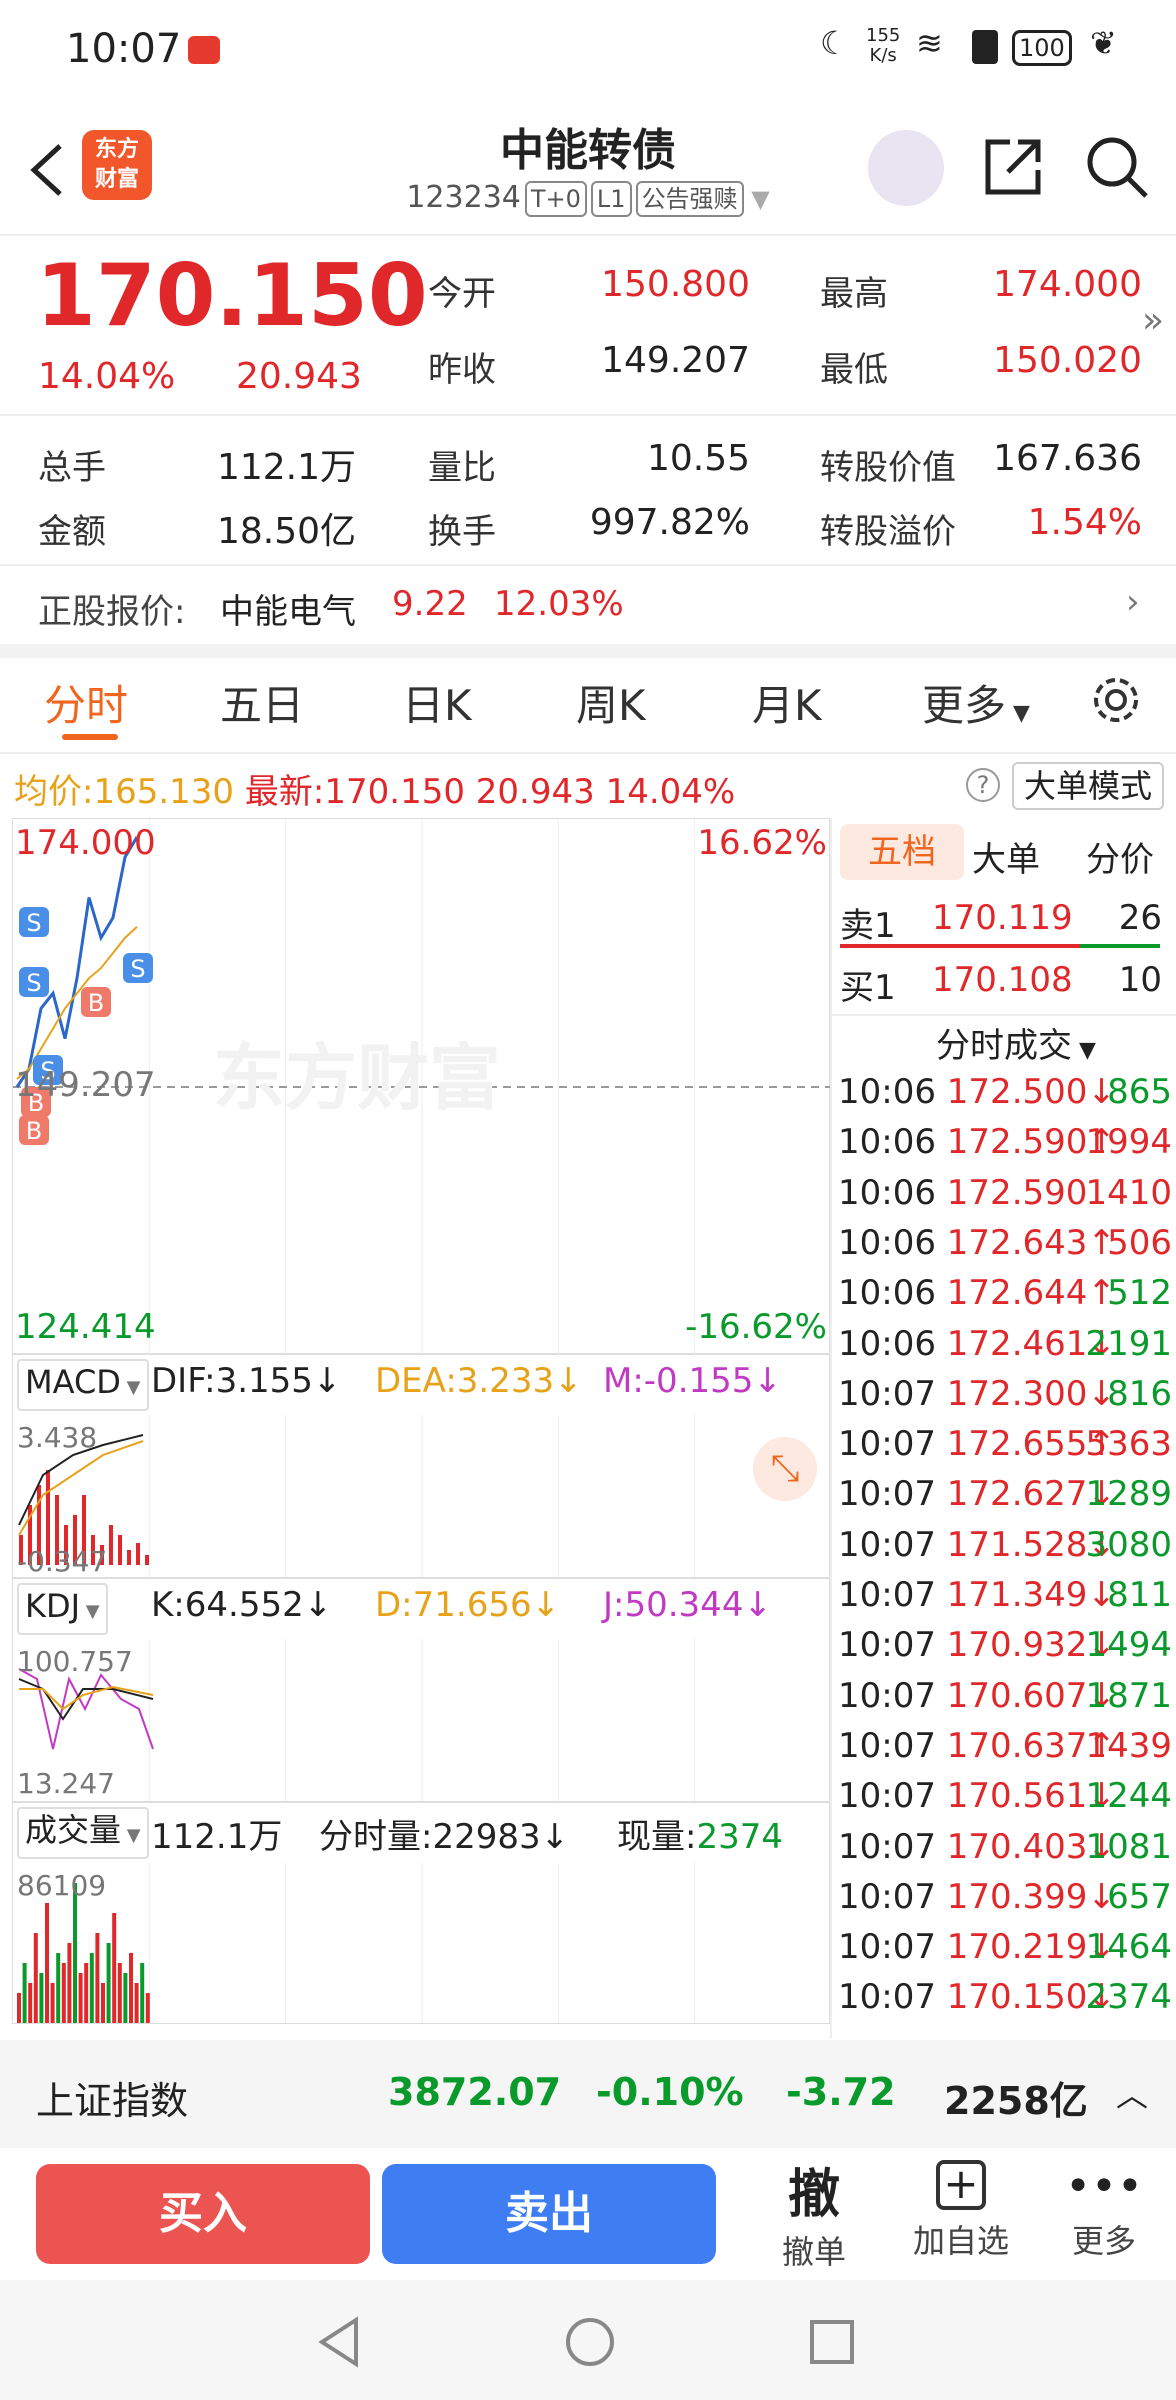 This screenshot has width=1176, height=2400. What do you see at coordinates (1005, 1142) in the screenshot?
I see `trade-row: 10:06 172.590↑ 1994` at bounding box center [1005, 1142].